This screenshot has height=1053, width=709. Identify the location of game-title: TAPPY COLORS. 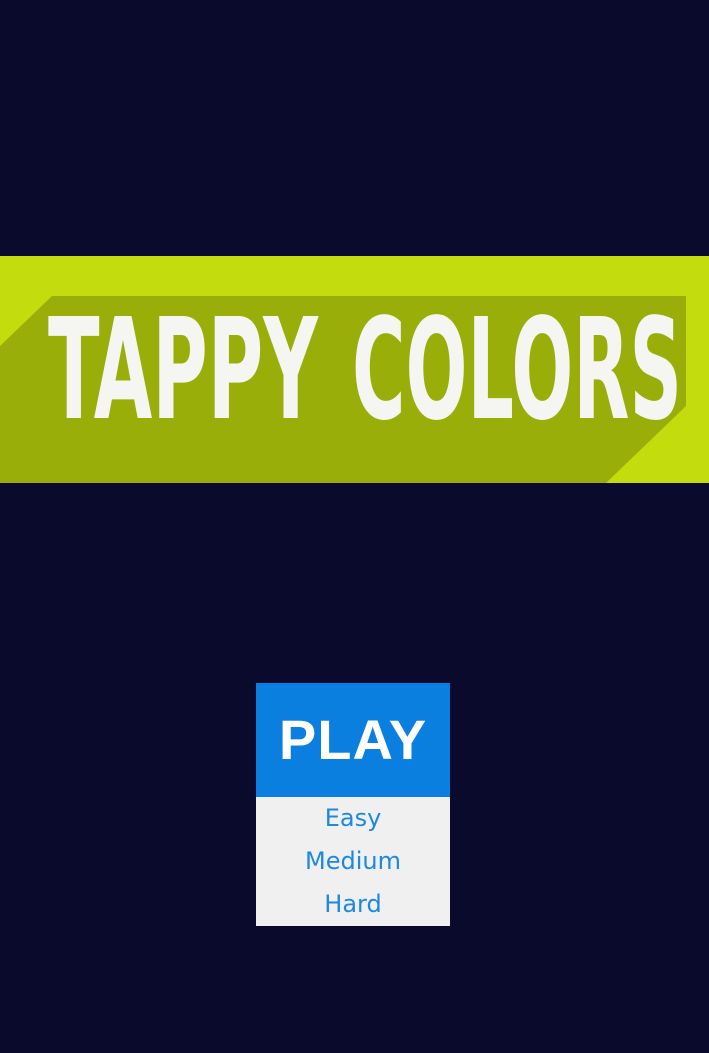
(365, 370).